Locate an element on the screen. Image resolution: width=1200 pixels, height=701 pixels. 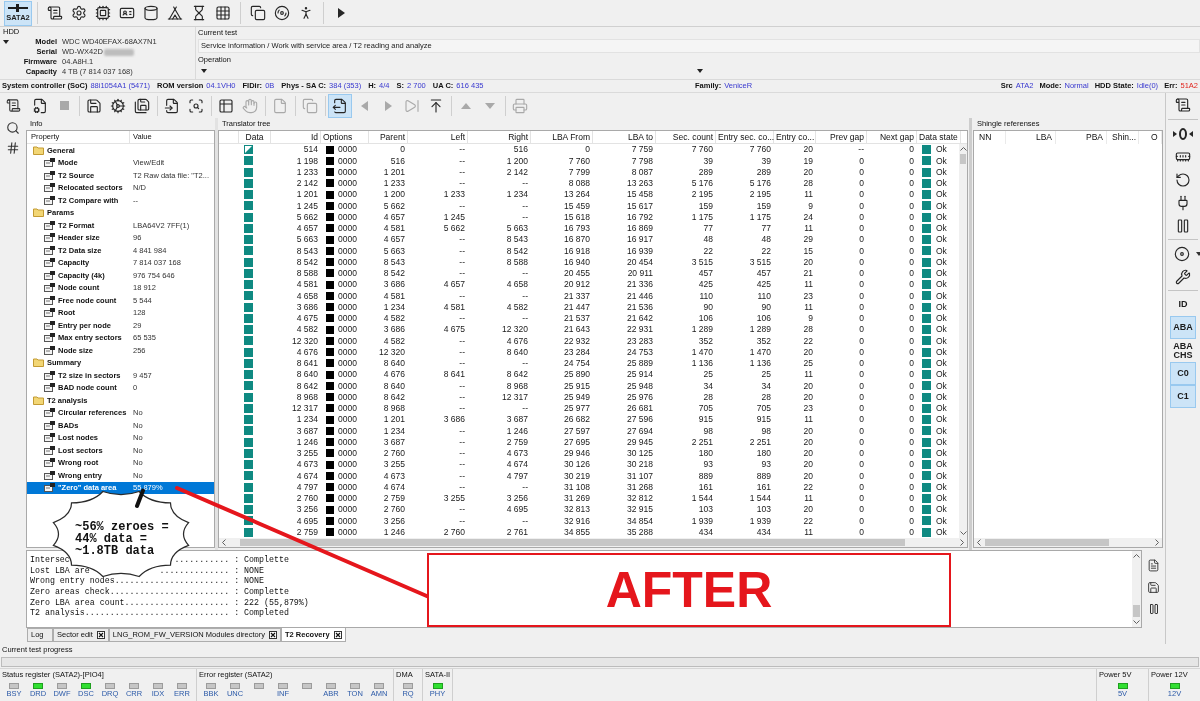
table-icon is located at coordinates (226, 105).